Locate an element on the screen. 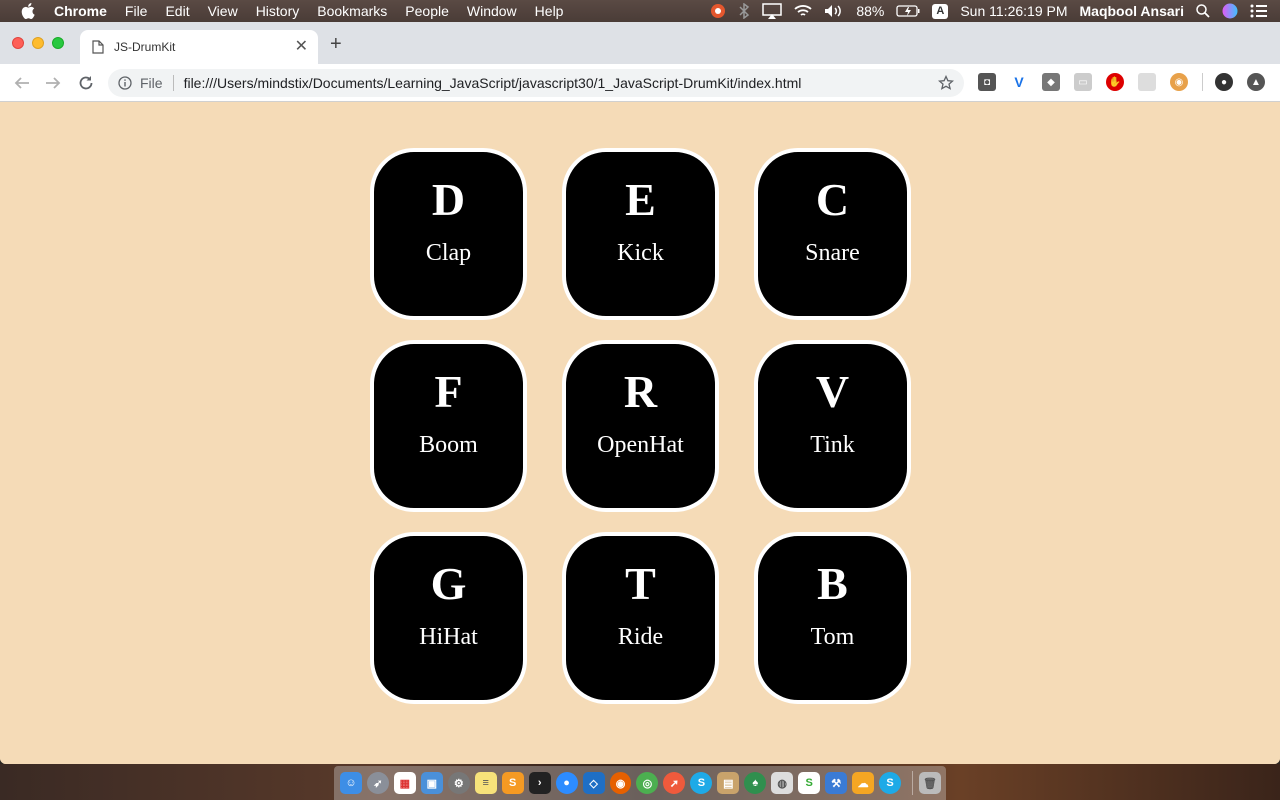 The width and height of the screenshot is (1280, 800). wifi-icon is located at coordinates (803, 11).